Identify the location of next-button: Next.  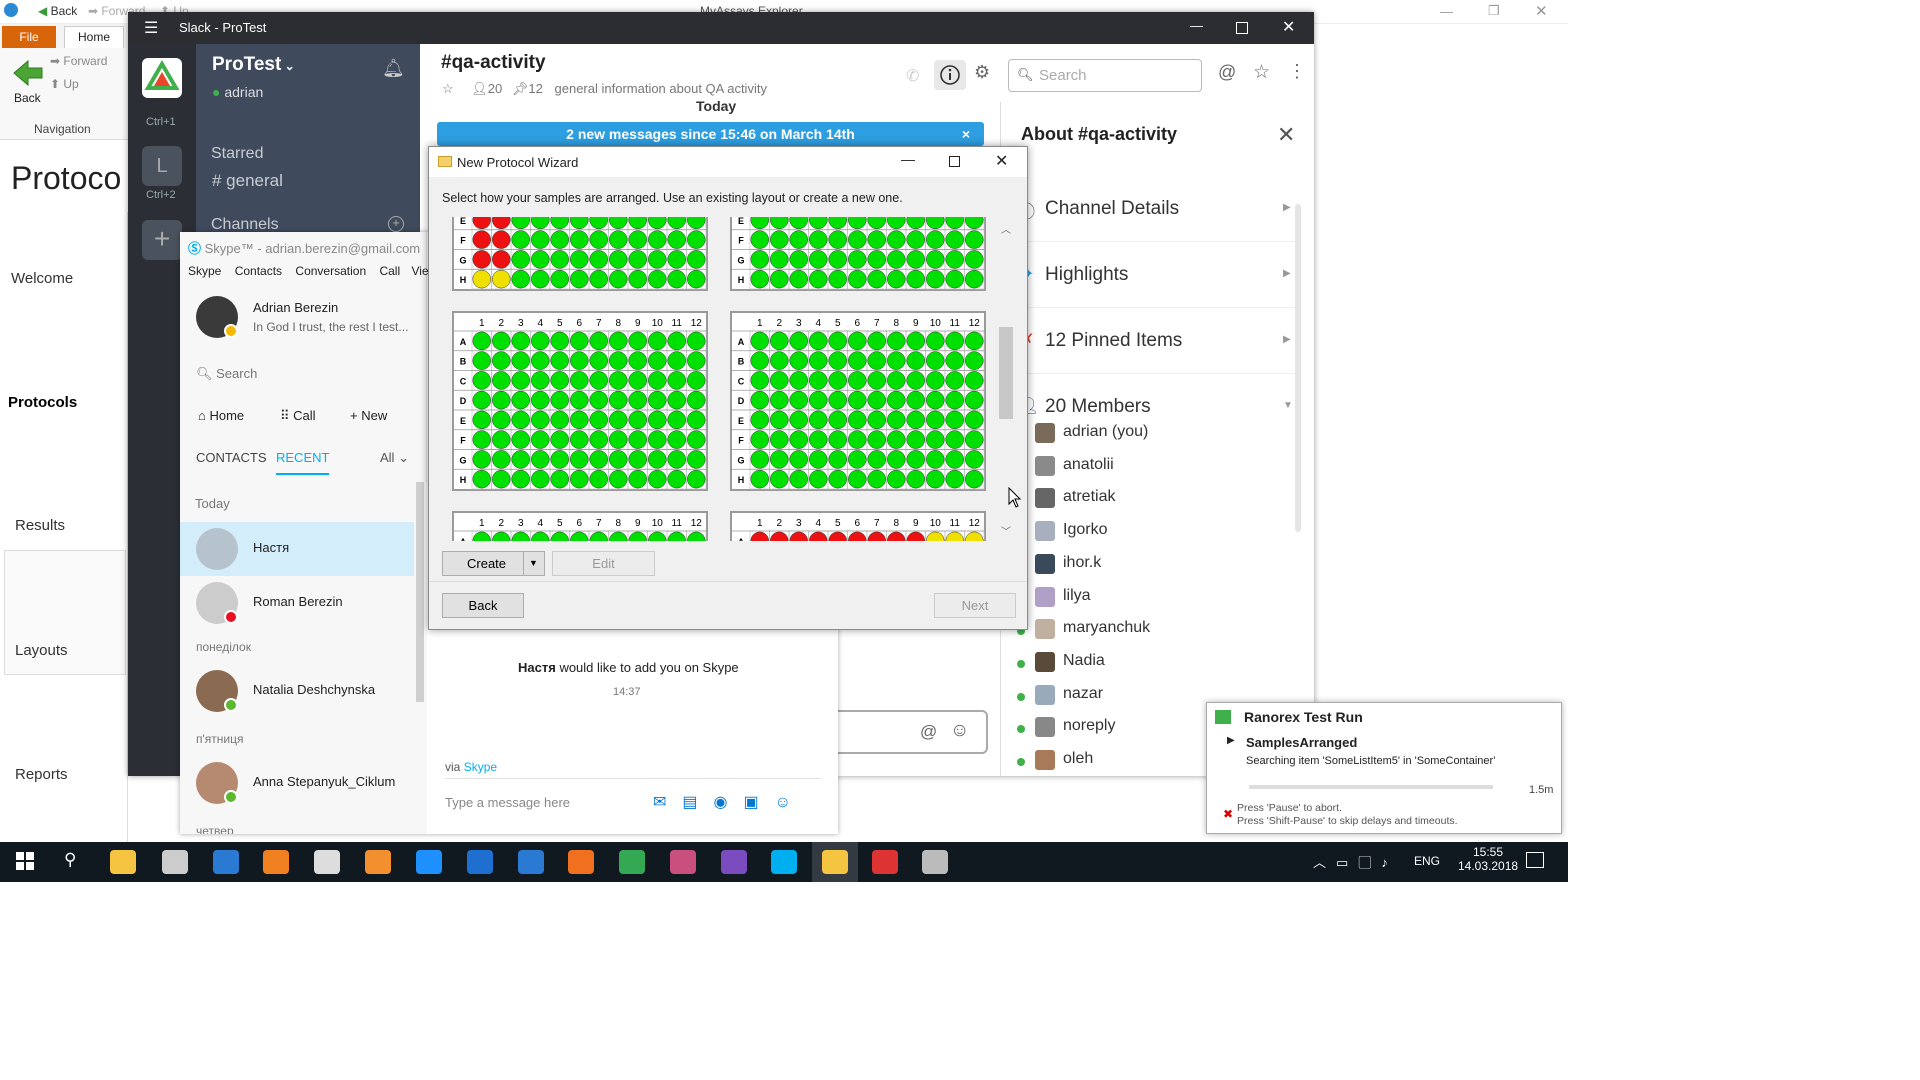
(975, 605).